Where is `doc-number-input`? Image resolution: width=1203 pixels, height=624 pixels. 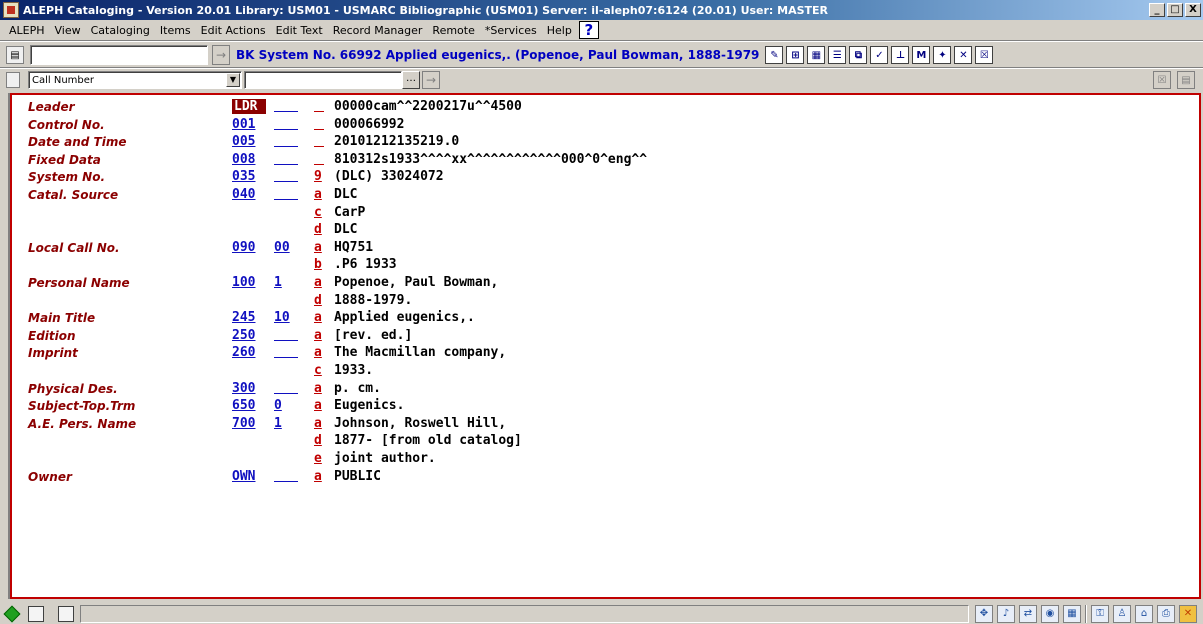
doc-number-input is located at coordinates (119, 55).